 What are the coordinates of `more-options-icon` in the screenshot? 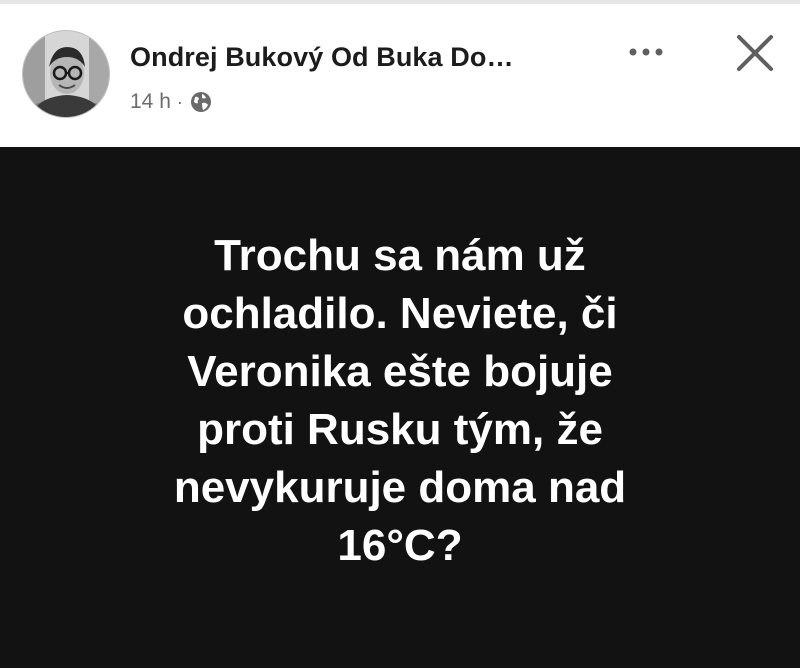 It's located at (646, 52).